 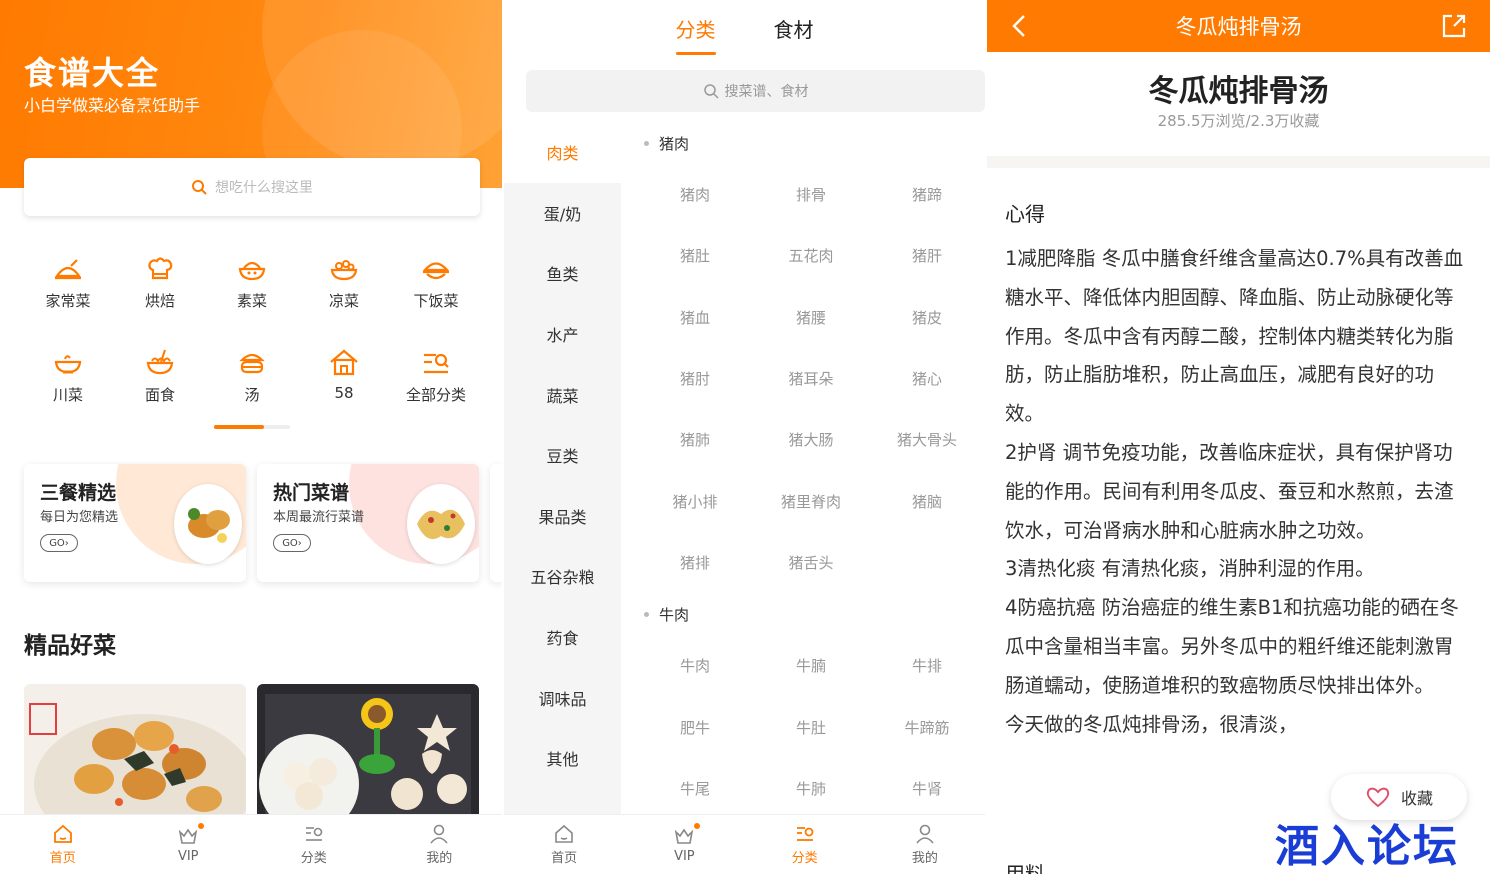 I want to click on tab-label: 首页, so click(x=564, y=858).